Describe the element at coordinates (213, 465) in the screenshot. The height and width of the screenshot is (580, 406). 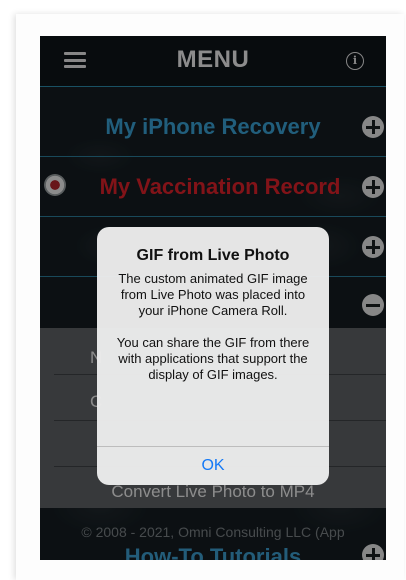
I see `ok-button: OK` at that location.